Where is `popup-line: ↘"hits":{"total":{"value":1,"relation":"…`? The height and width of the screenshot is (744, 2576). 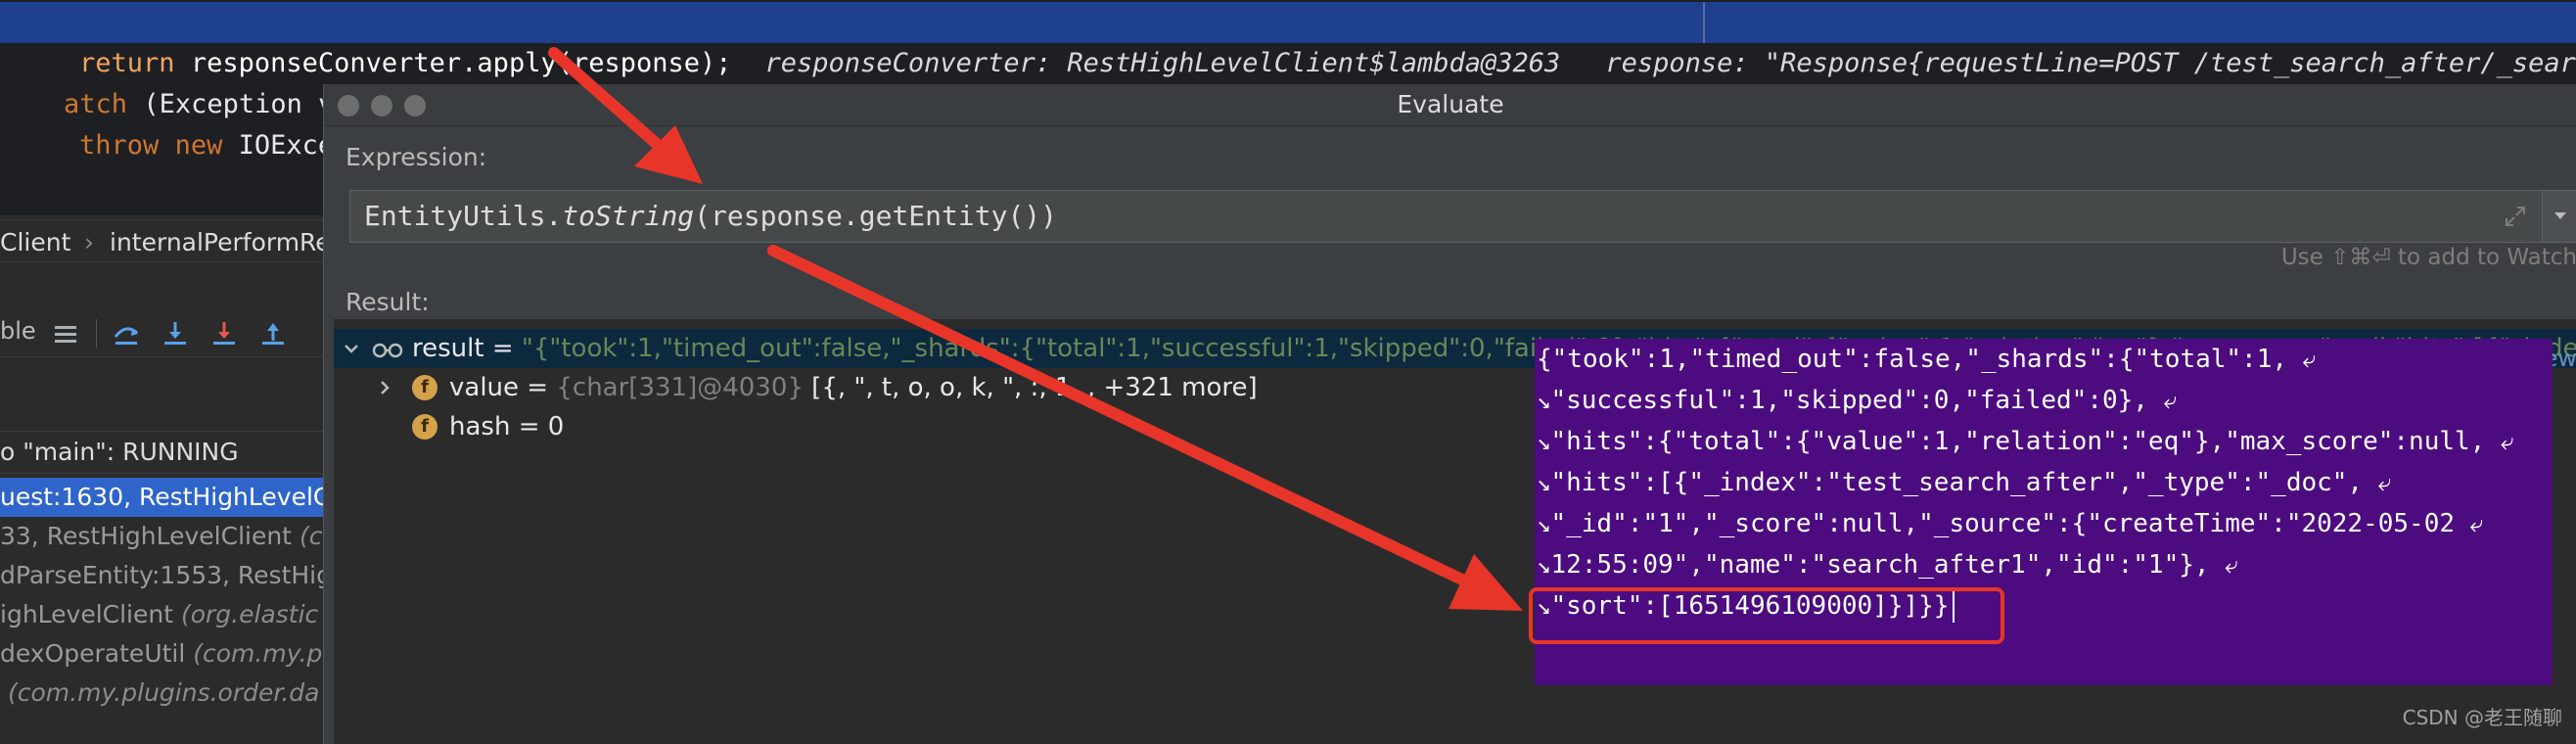 popup-line: ↘"hits":{"total":{"value":1,"relation":"… is located at coordinates (2025, 441).